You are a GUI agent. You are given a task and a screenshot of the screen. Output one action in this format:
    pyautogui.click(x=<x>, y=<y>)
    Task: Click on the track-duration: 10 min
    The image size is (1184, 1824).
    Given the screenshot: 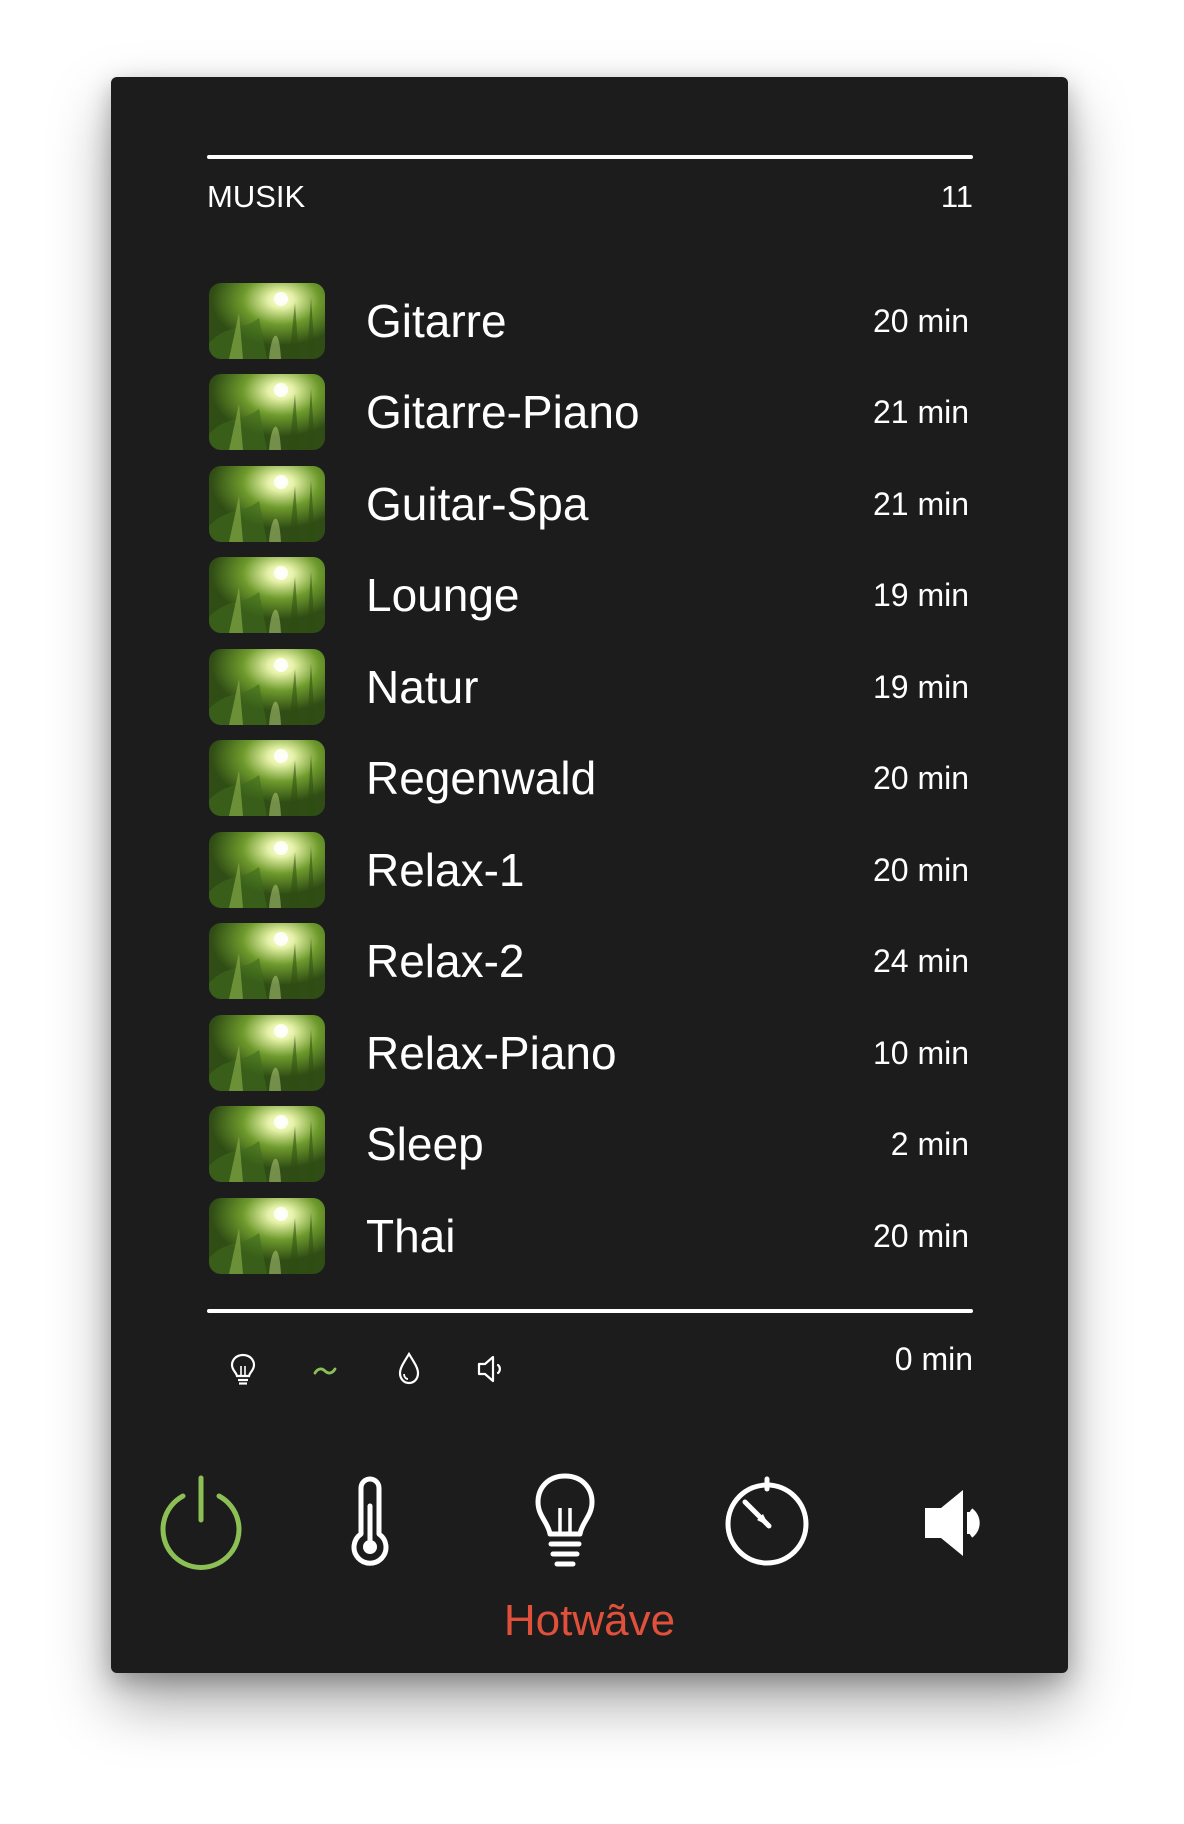 What is the action you would take?
    pyautogui.click(x=920, y=1053)
    